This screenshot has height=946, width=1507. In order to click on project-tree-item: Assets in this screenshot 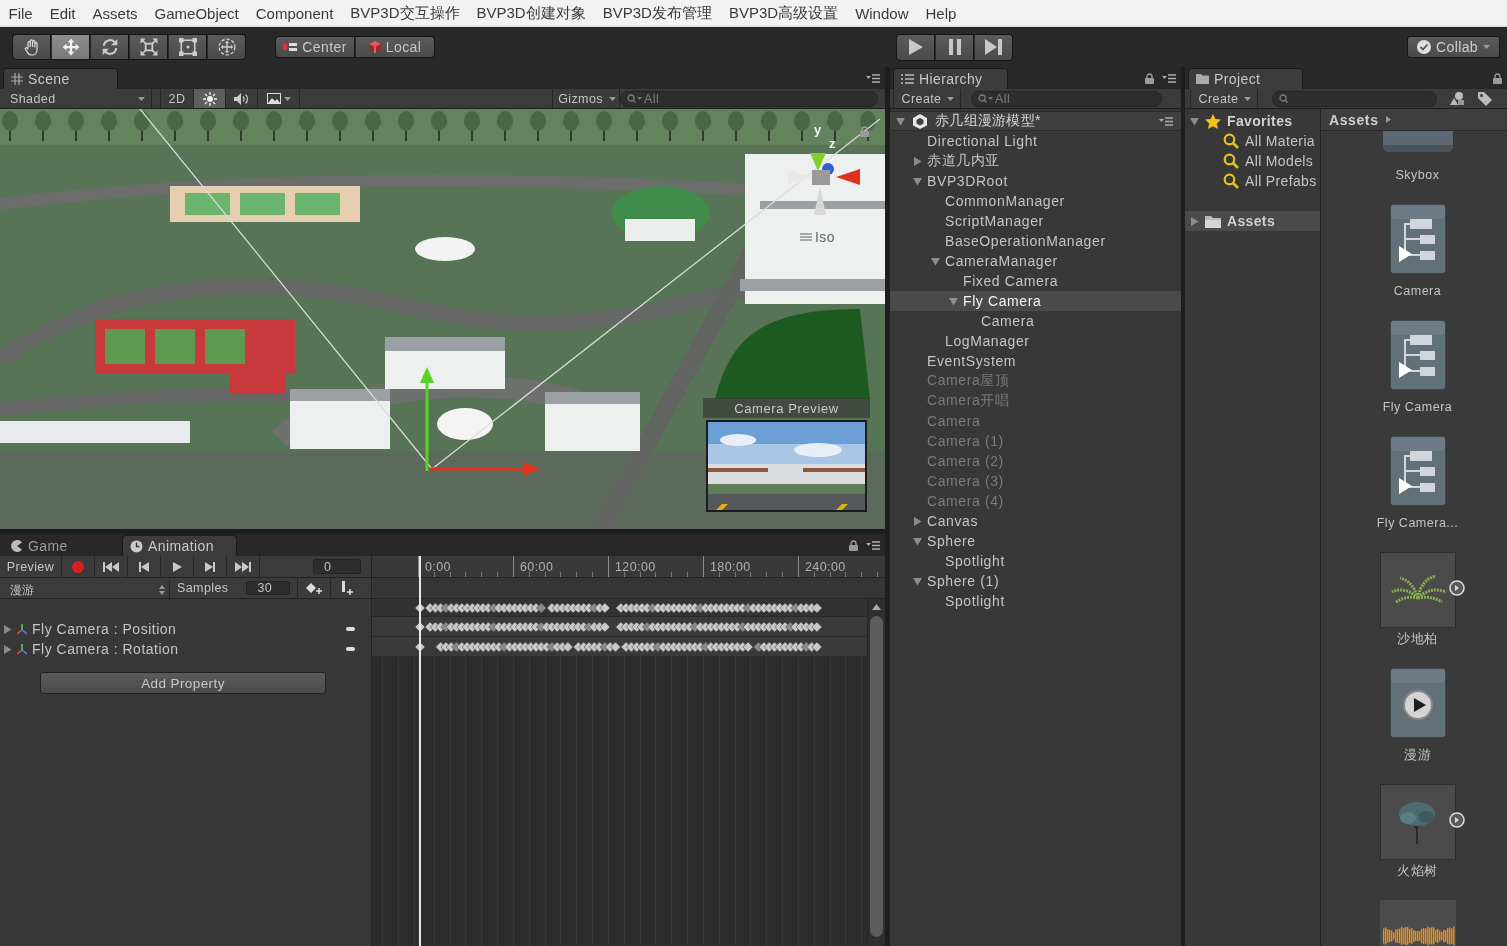, I will do `click(1252, 221)`.